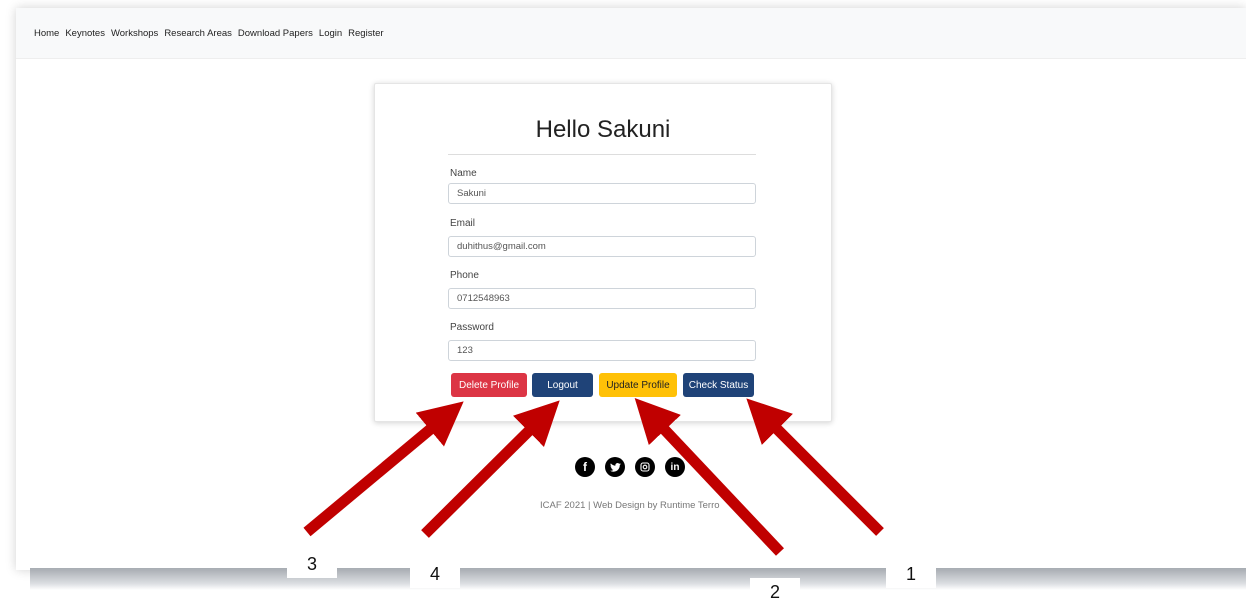 Image resolution: width=1246 pixels, height=609 pixels. Describe the element at coordinates (775, 592) in the screenshot. I see `marker-2: 2` at that location.